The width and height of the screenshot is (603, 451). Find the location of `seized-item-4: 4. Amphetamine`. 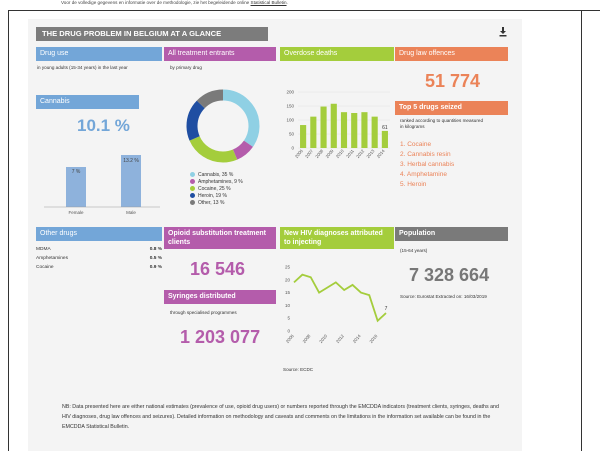

seized-item-4: 4. Amphetamine is located at coordinates (423, 174).